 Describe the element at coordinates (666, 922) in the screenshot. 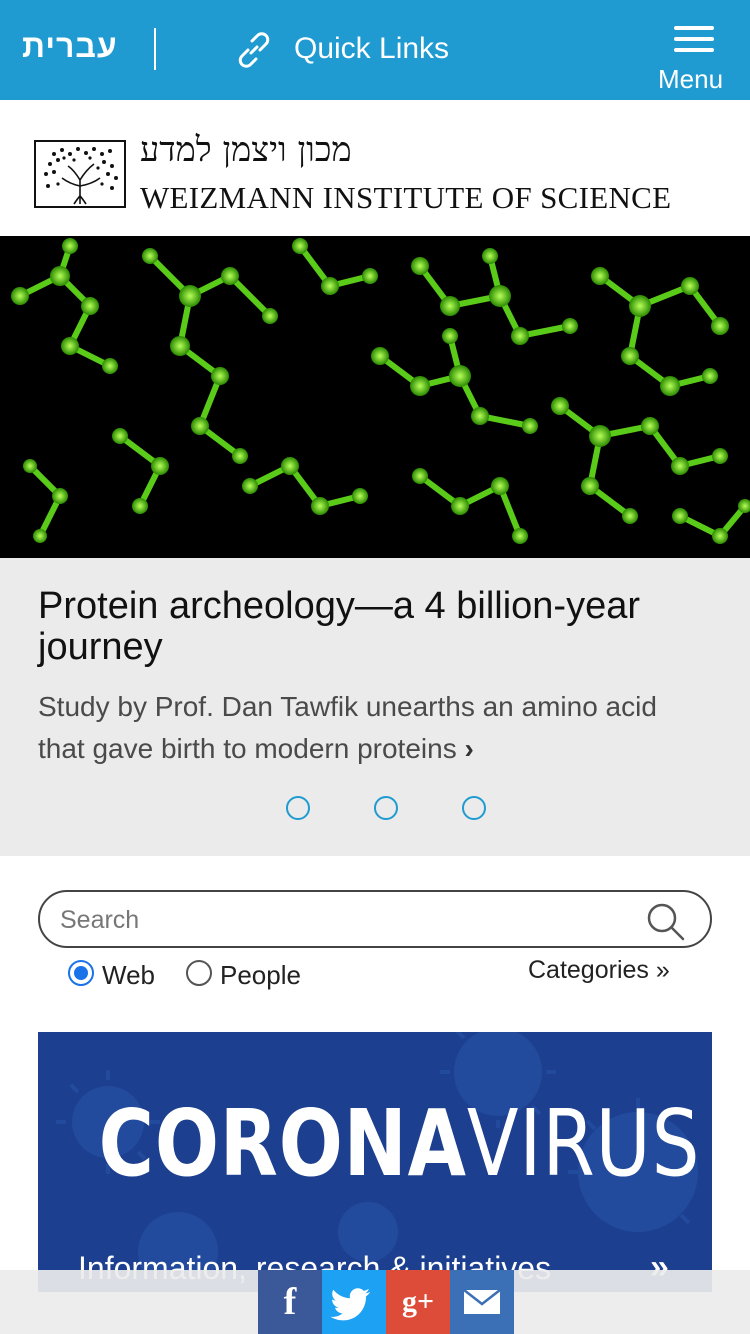

I see `search-icon` at that location.